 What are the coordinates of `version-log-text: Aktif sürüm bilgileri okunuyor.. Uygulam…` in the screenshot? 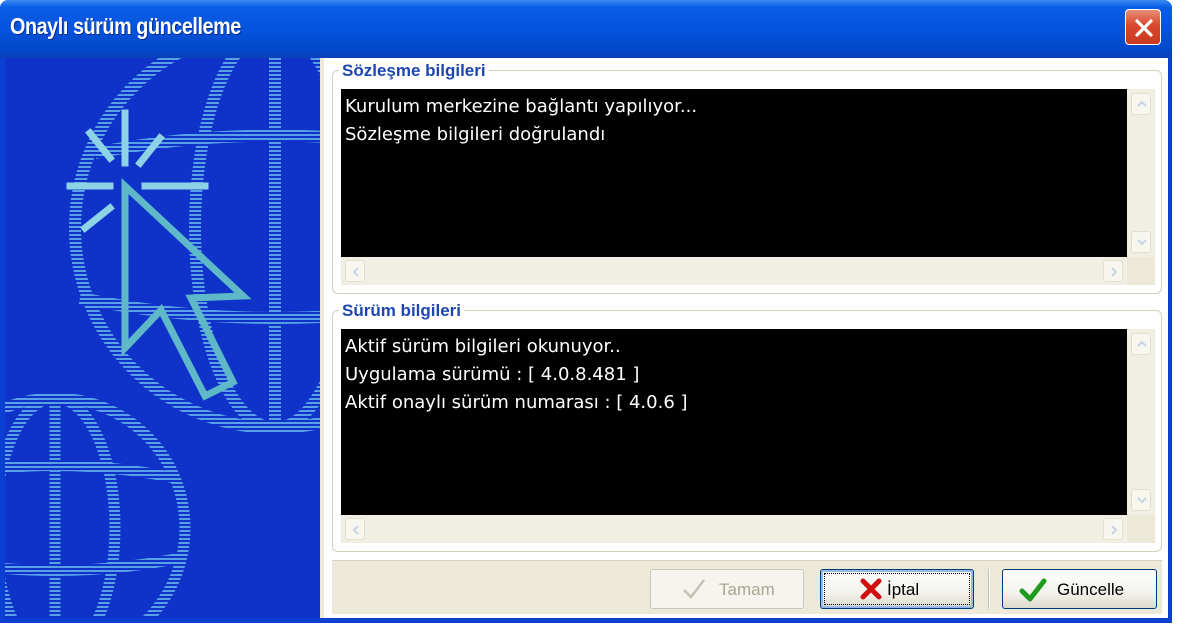 It's located at (735, 375).